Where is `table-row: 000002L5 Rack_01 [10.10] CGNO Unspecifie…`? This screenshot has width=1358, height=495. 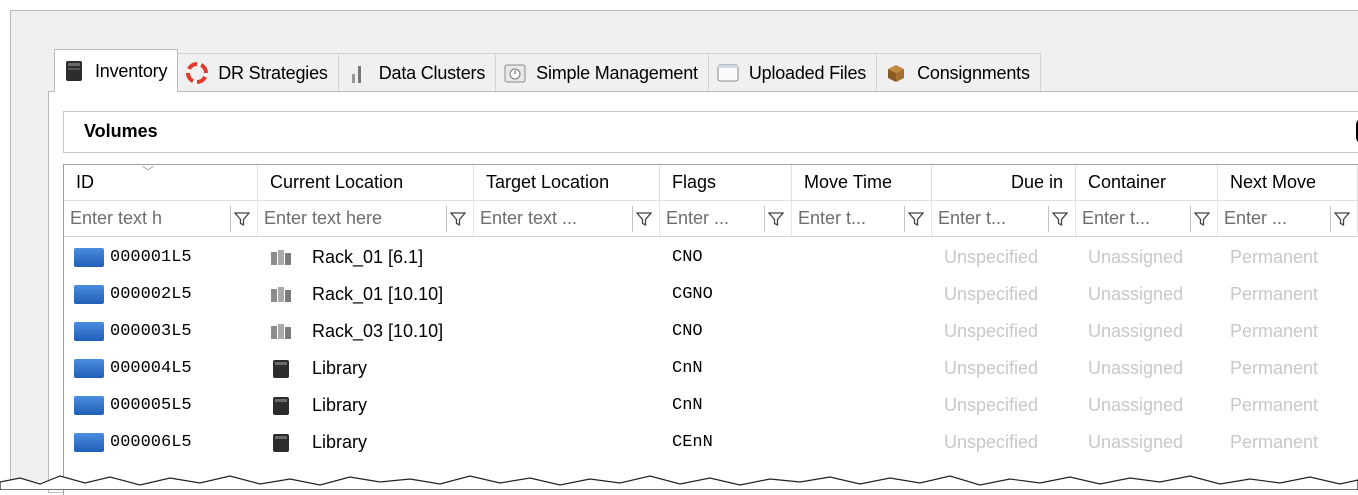
table-row: 000002L5 Rack_01 [10.10] CGNO Unspecifie… is located at coordinates (711, 294).